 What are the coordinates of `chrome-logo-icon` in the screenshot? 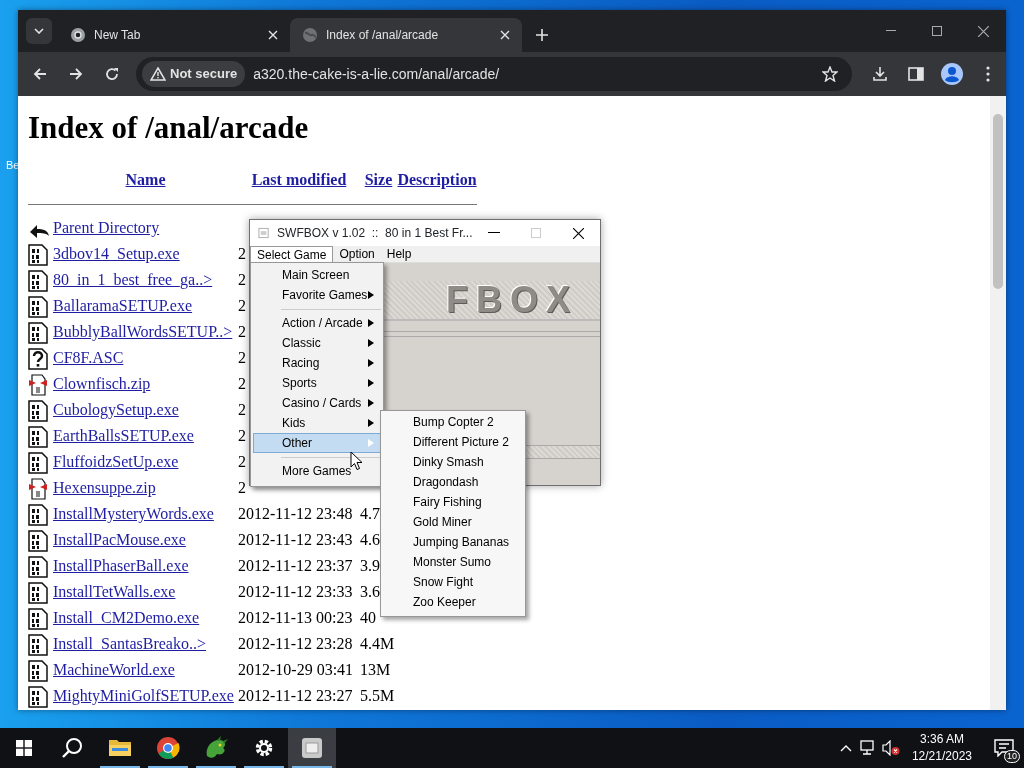 It's located at (168, 748).